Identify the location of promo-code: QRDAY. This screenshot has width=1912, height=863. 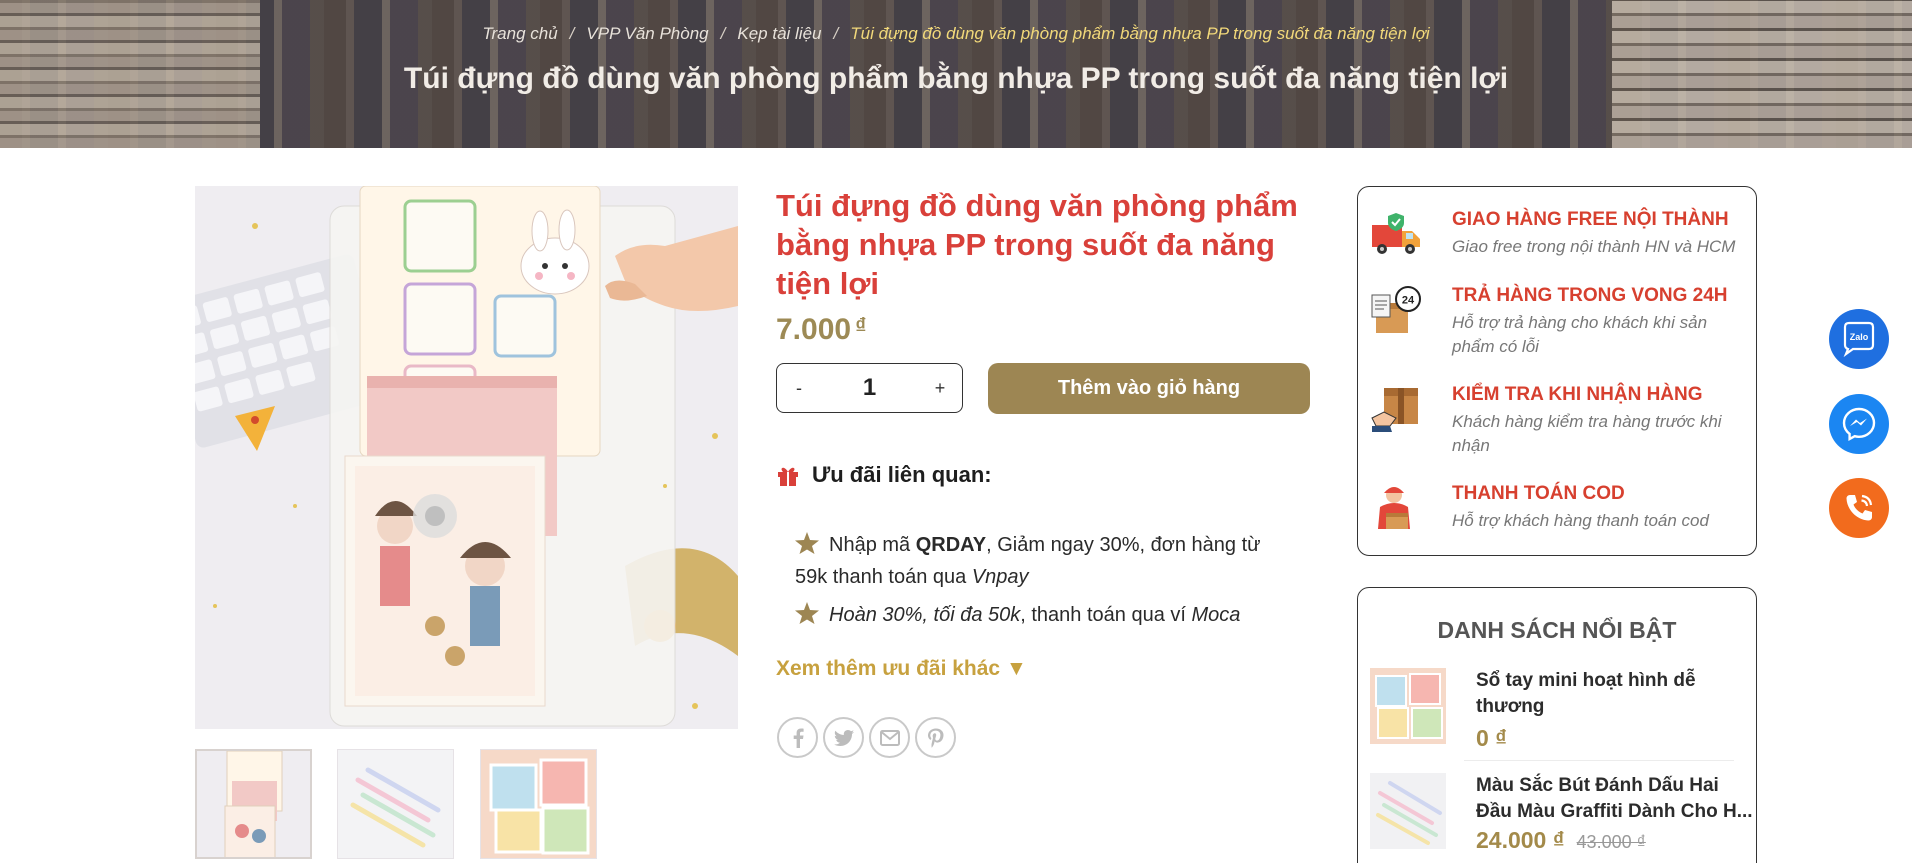
(951, 545).